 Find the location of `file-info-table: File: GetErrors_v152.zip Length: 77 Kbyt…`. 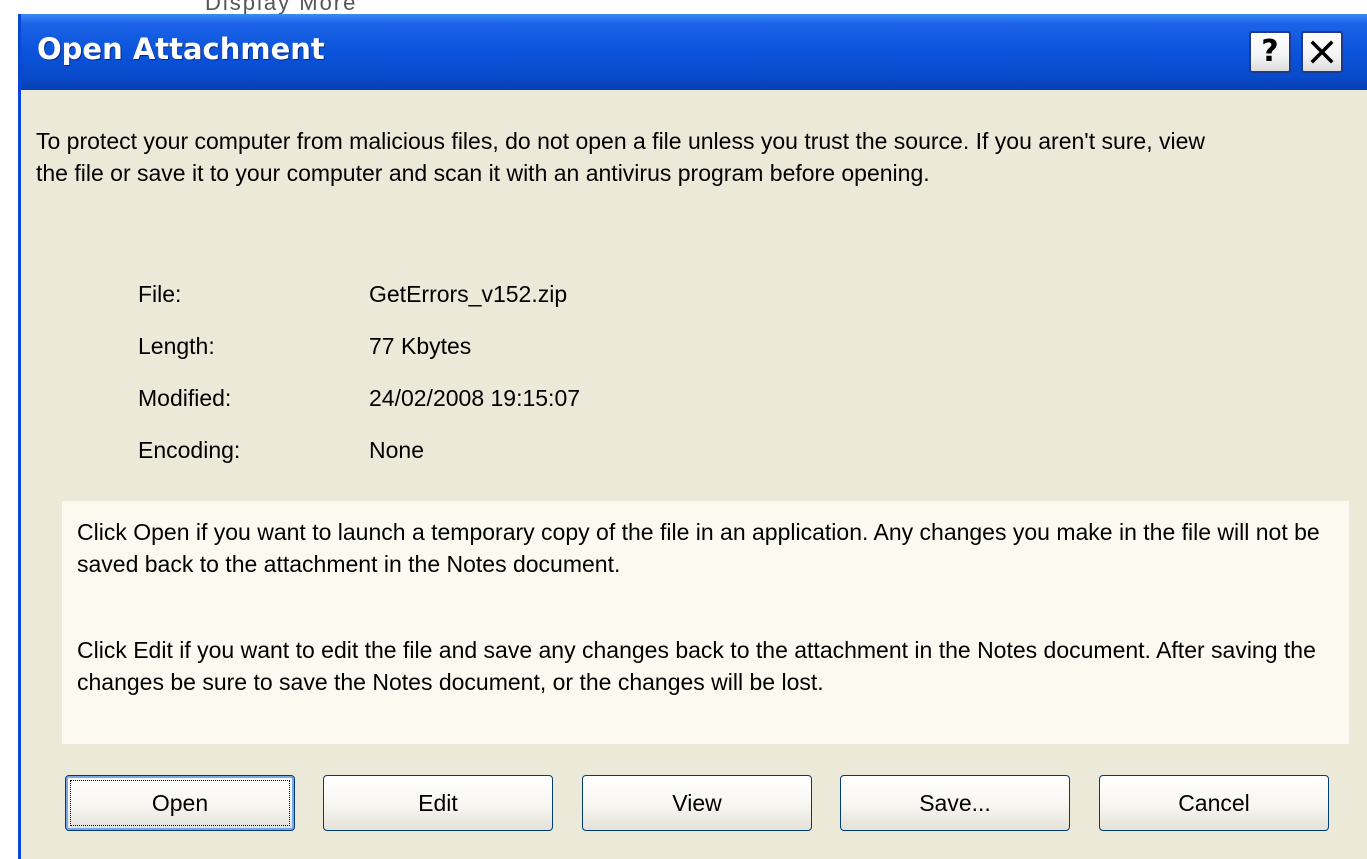

file-info-table: File: GetErrors_v152.zip Length: 77 Kbyt… is located at coordinates (359, 372).